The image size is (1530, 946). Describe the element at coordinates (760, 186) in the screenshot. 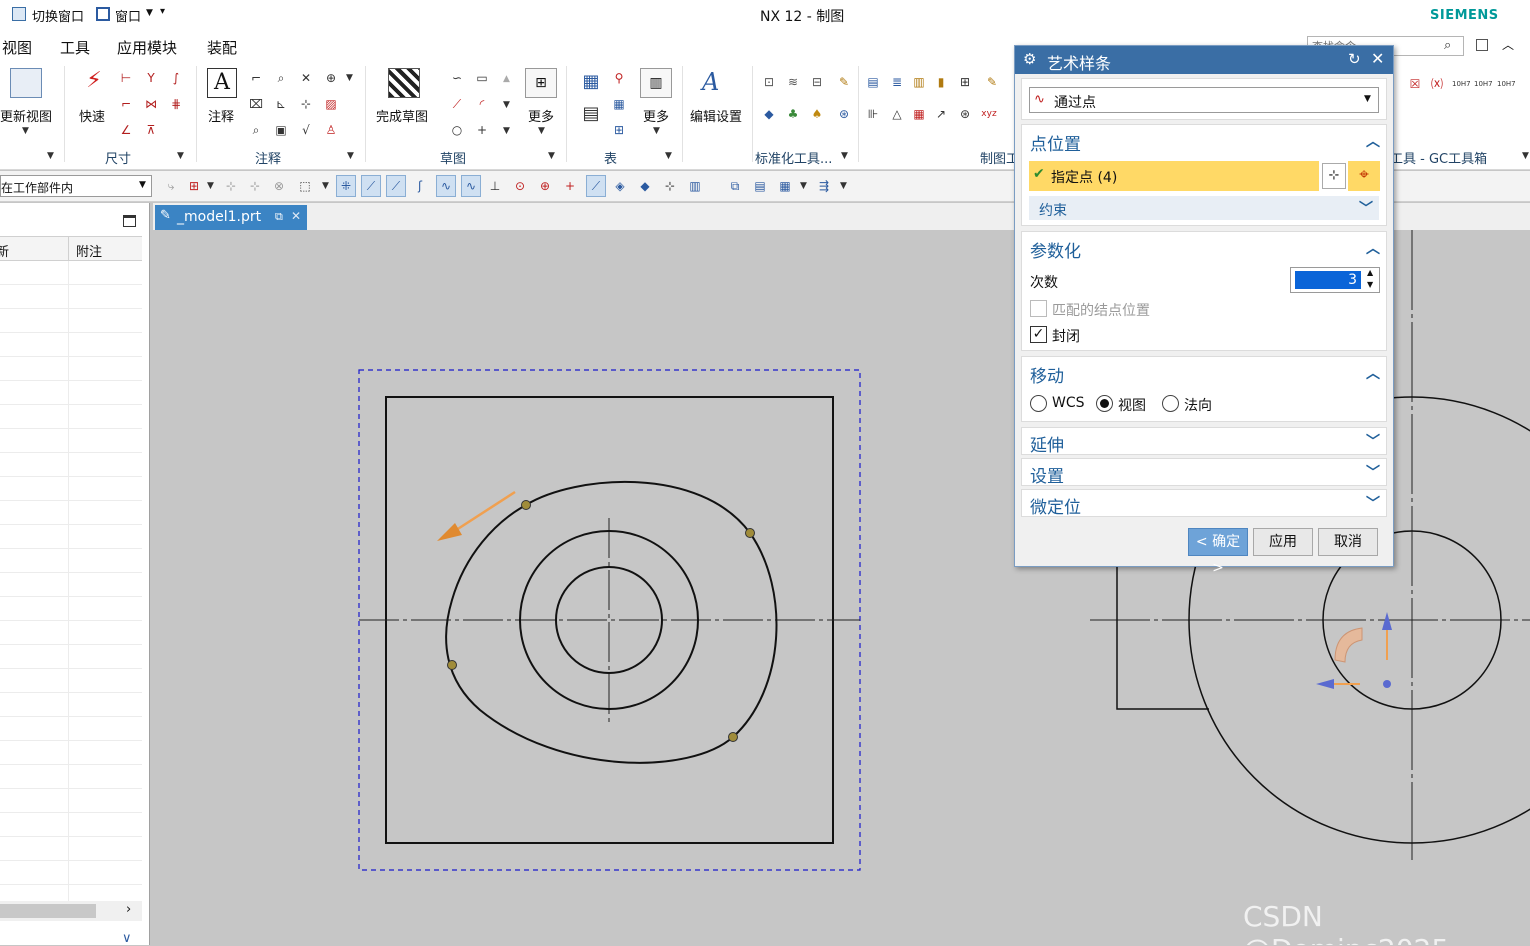

I see `view-tool-2-icon: ▤` at that location.